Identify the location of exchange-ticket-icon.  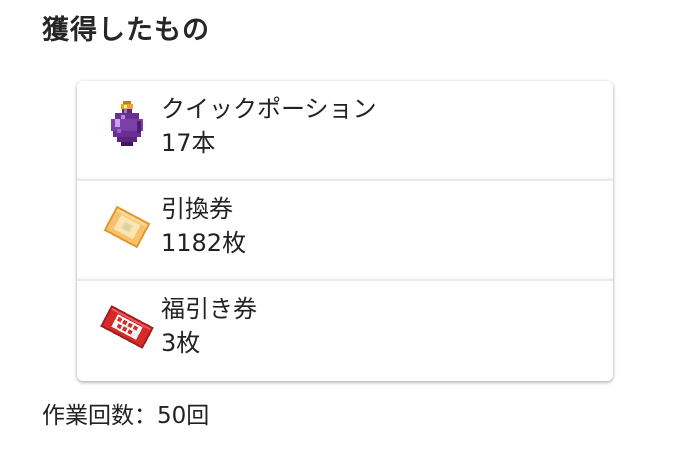
(127, 227).